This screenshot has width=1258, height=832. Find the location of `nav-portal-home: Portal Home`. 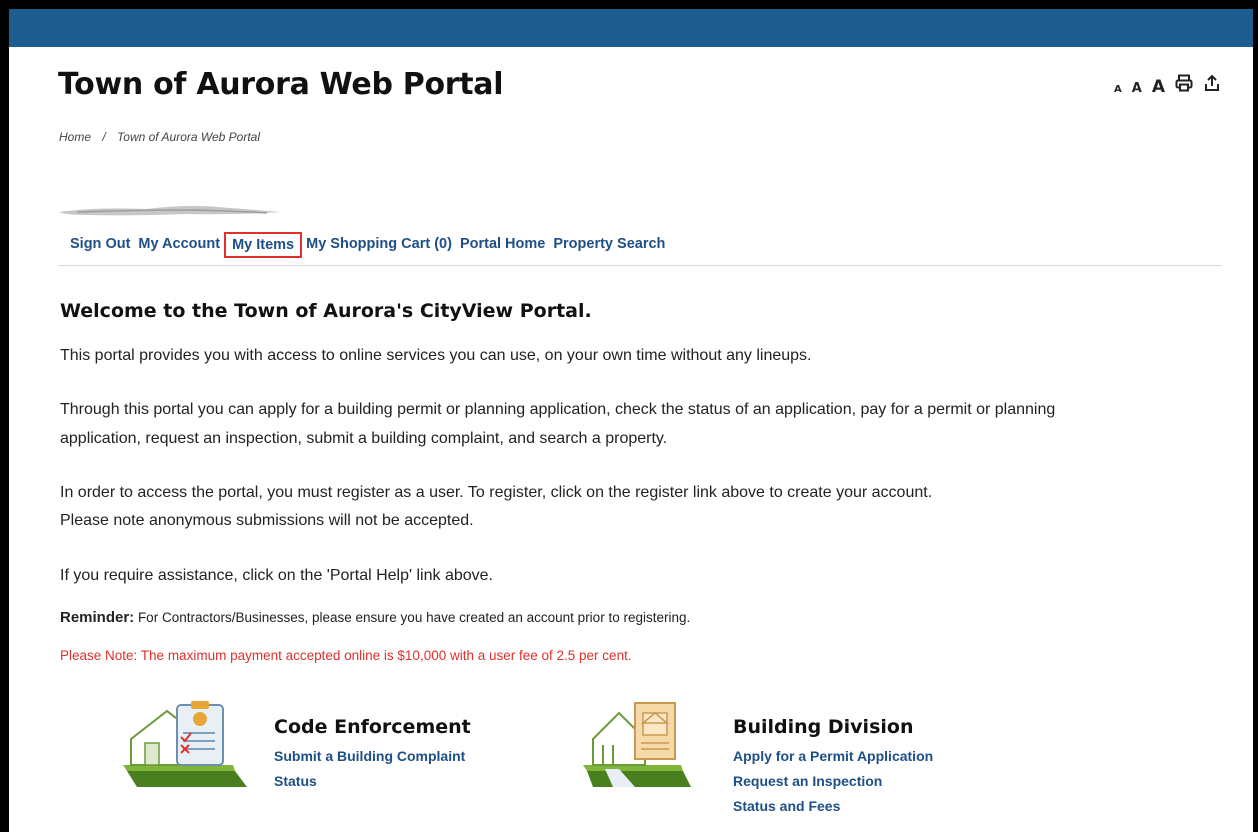

nav-portal-home: Portal Home is located at coordinates (502, 245).